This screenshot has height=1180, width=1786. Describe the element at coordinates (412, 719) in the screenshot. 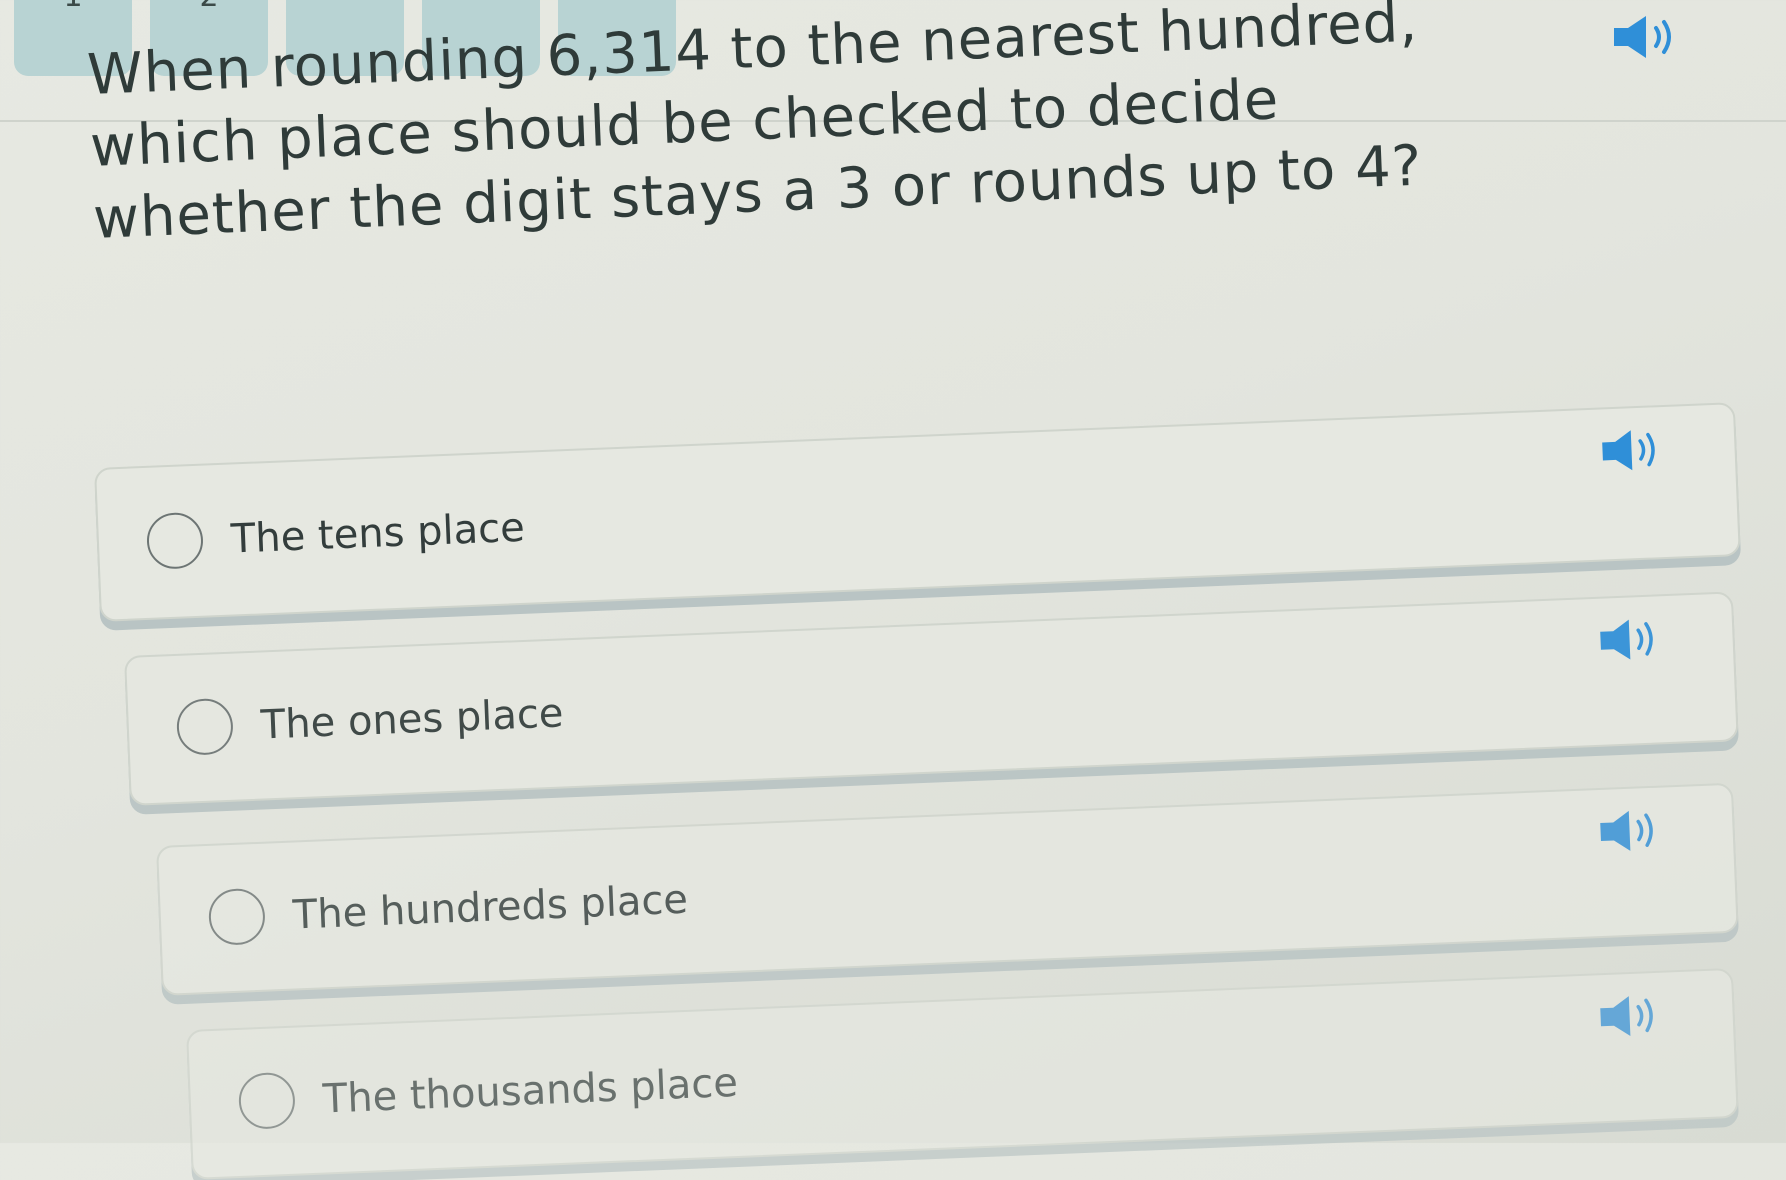

I see `answer-option-label: The ones place` at that location.